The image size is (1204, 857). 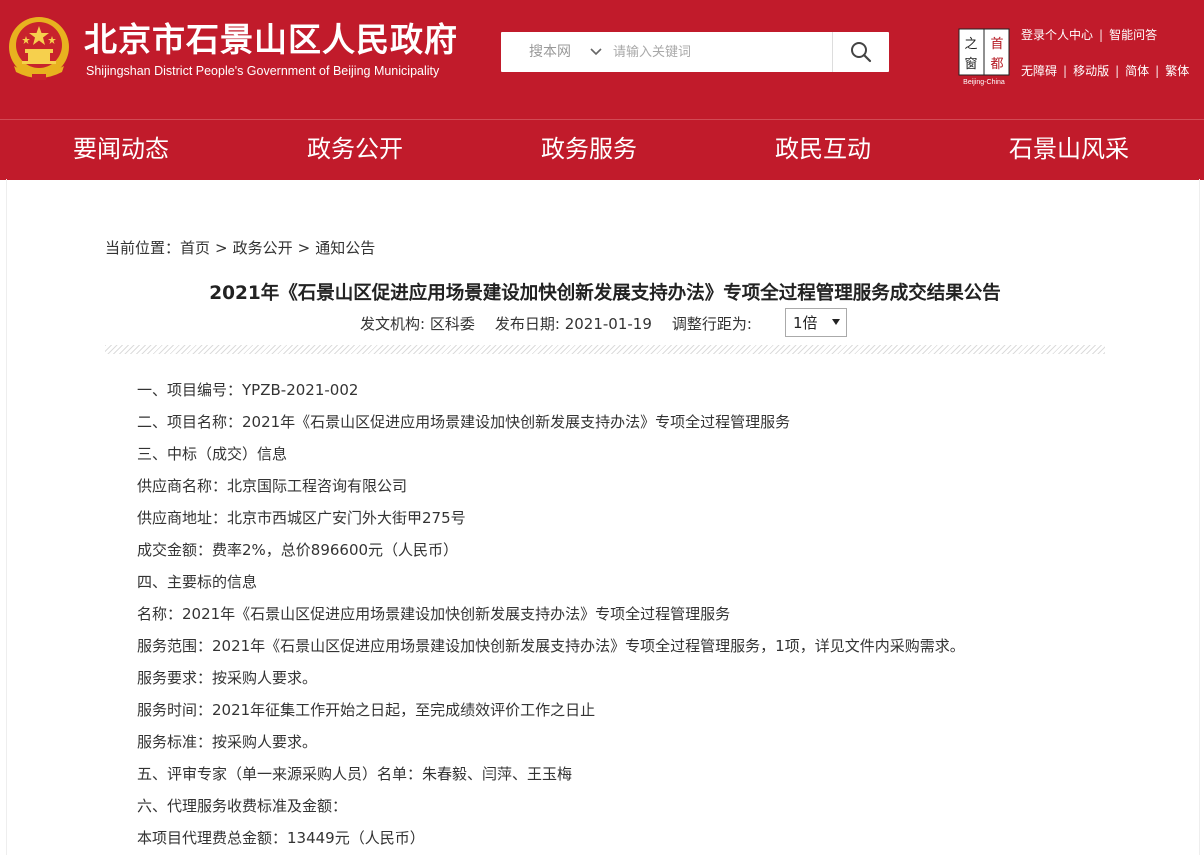 What do you see at coordinates (345, 248) in the screenshot?
I see `breadcrumb-notices: 通知公告` at bounding box center [345, 248].